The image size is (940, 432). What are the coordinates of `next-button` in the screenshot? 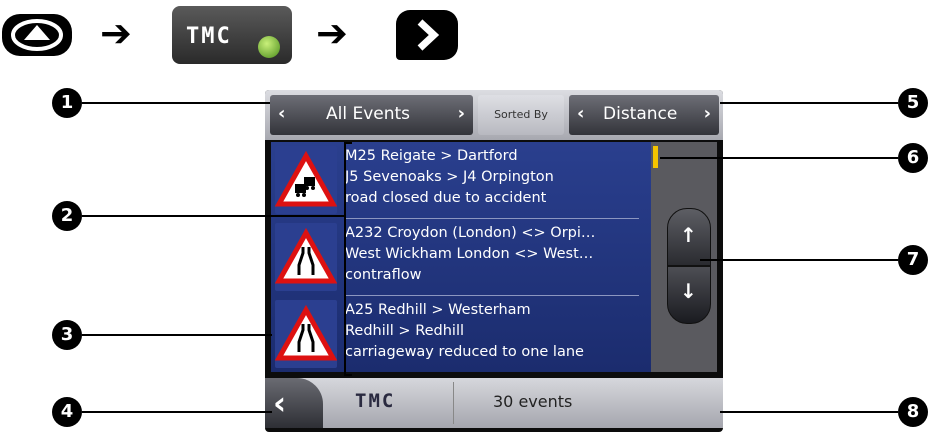 It's located at (427, 35).